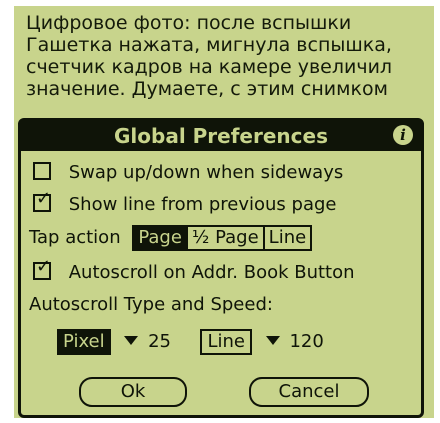 This screenshot has width=440, height=423. Describe the element at coordinates (309, 392) in the screenshot. I see `cancel-button: Cancel` at that location.